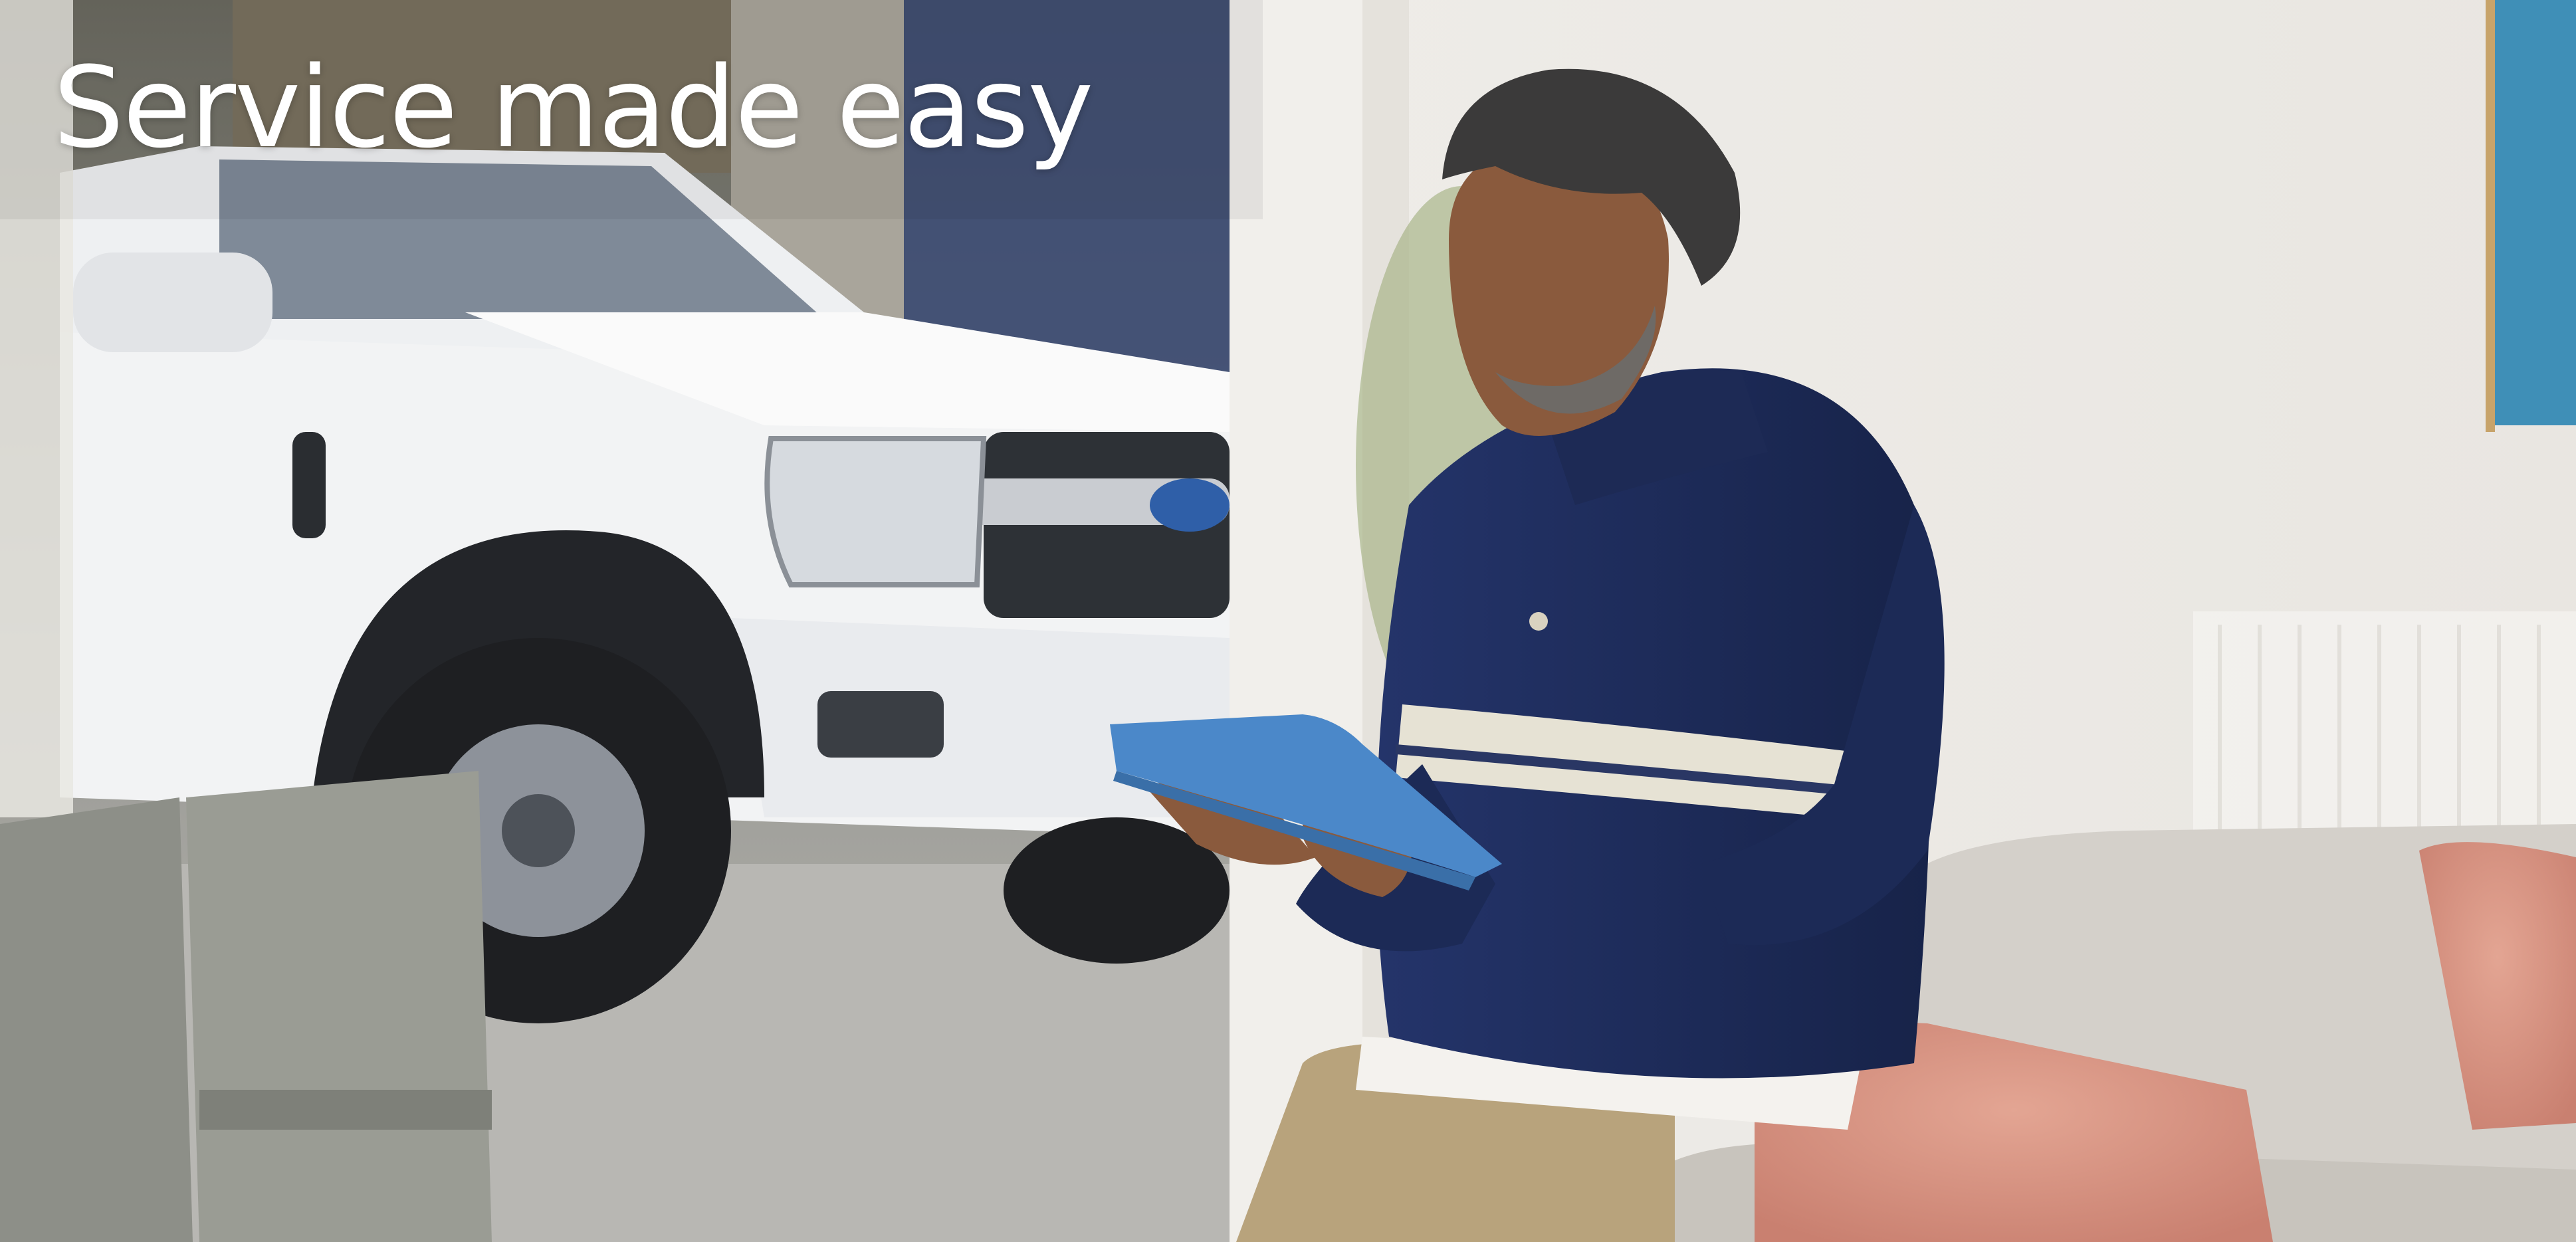  Describe the element at coordinates (2534, 212) in the screenshot. I see `wall-artwork` at that location.